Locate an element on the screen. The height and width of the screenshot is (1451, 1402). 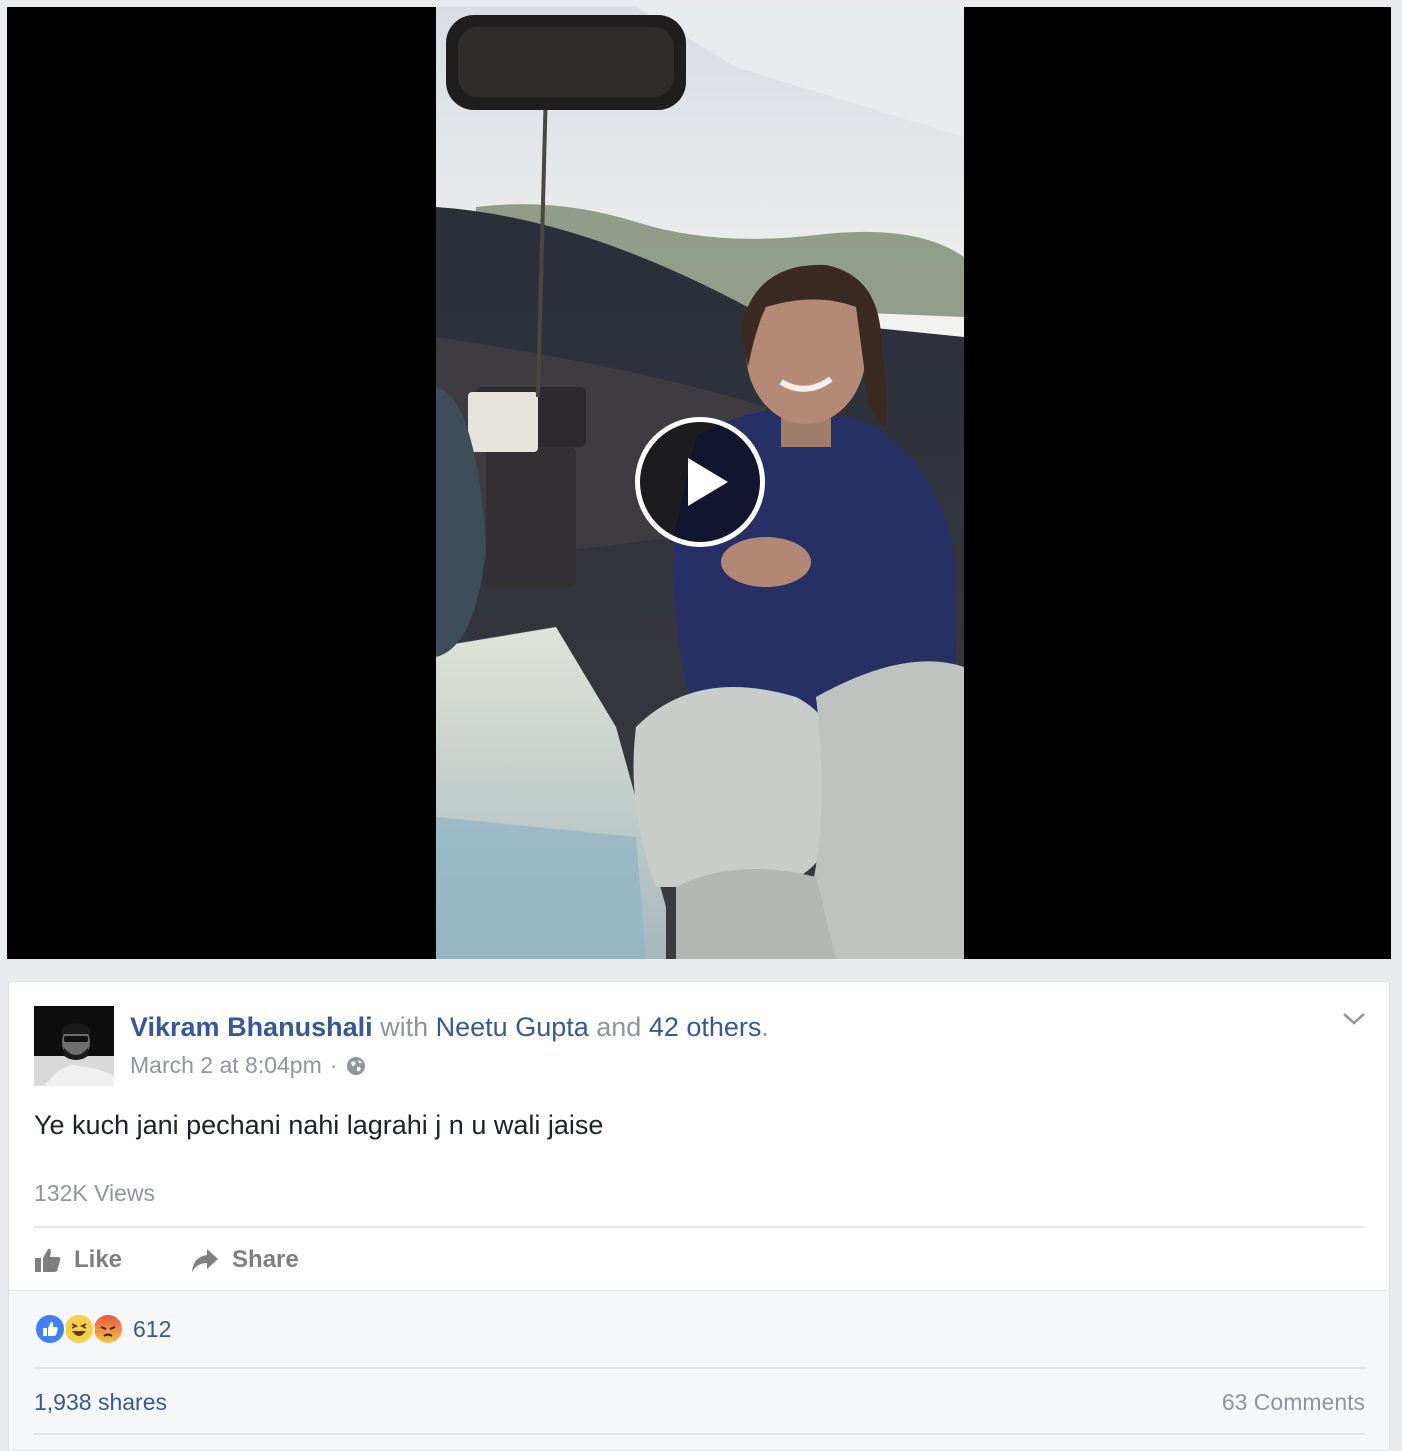
with-text: with is located at coordinates (404, 1027).